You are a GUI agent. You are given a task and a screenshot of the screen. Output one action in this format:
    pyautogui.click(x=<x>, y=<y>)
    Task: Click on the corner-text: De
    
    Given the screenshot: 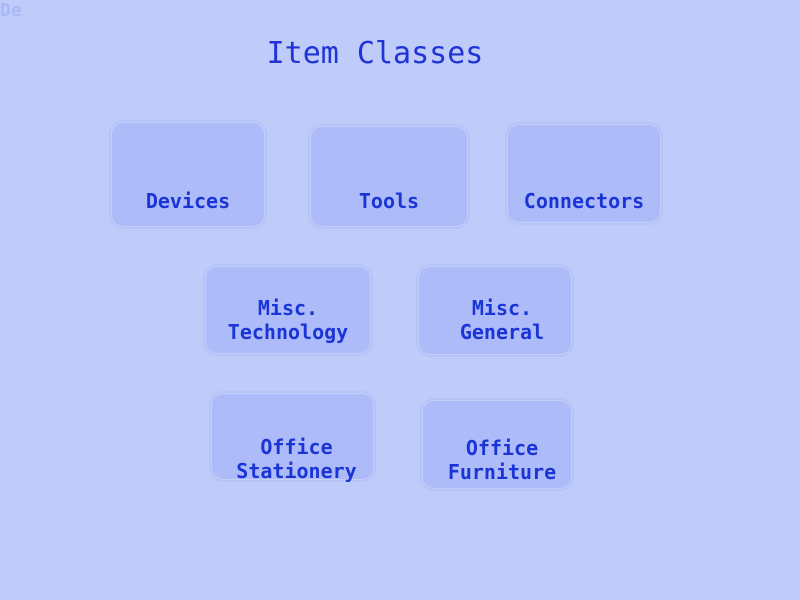 What is the action you would take?
    pyautogui.click(x=11, y=10)
    